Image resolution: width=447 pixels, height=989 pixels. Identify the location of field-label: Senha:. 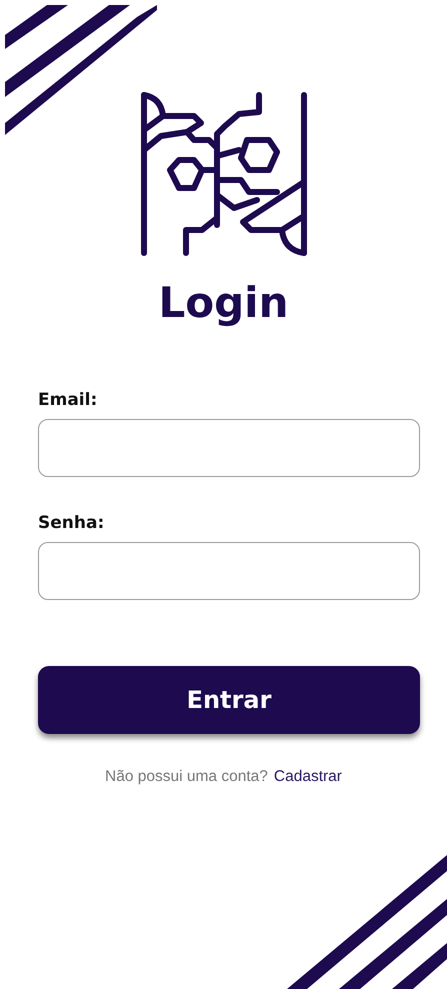
(72, 523).